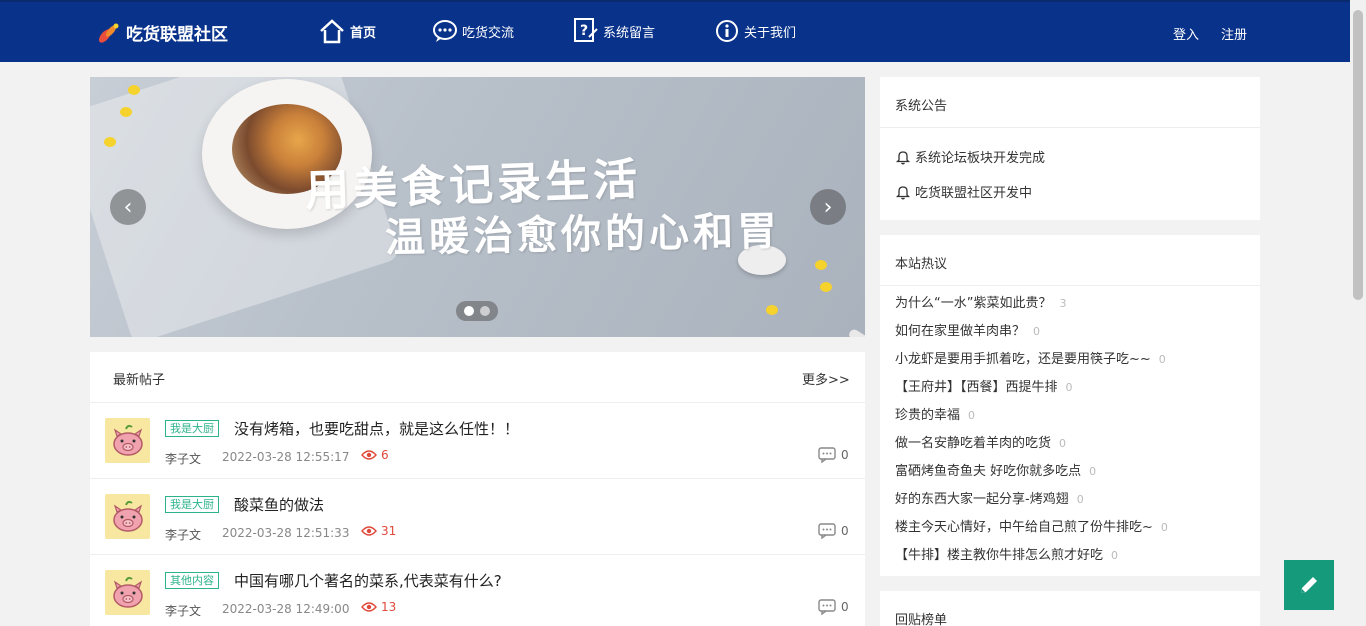 Image resolution: width=1366 pixels, height=626 pixels. What do you see at coordinates (389, 607) in the screenshot?
I see `post-views-count: 13` at bounding box center [389, 607].